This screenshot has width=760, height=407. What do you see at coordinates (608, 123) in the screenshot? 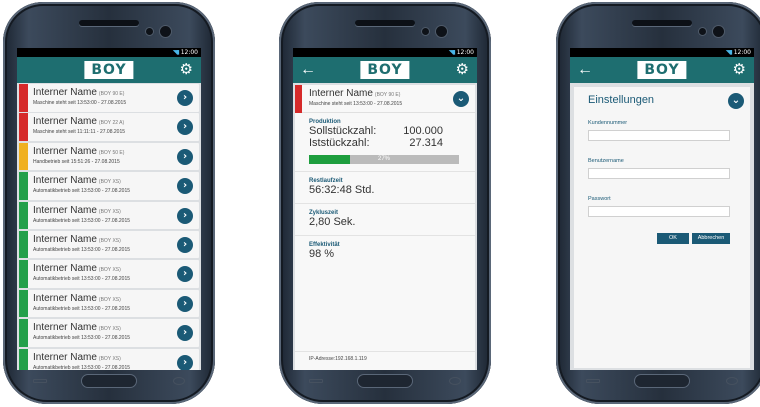
I see `customer-label: Kundennummer` at bounding box center [608, 123].